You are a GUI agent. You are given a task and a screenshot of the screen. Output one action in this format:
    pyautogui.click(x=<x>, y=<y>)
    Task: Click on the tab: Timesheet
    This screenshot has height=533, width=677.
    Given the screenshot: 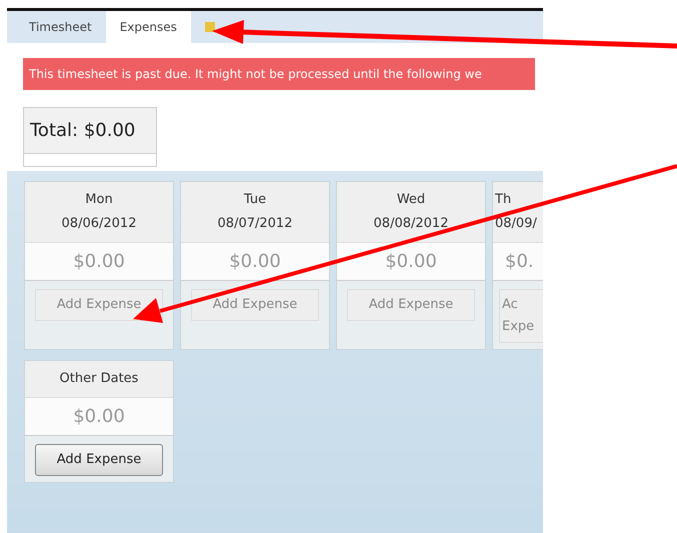 What is the action you would take?
    pyautogui.click(x=60, y=27)
    